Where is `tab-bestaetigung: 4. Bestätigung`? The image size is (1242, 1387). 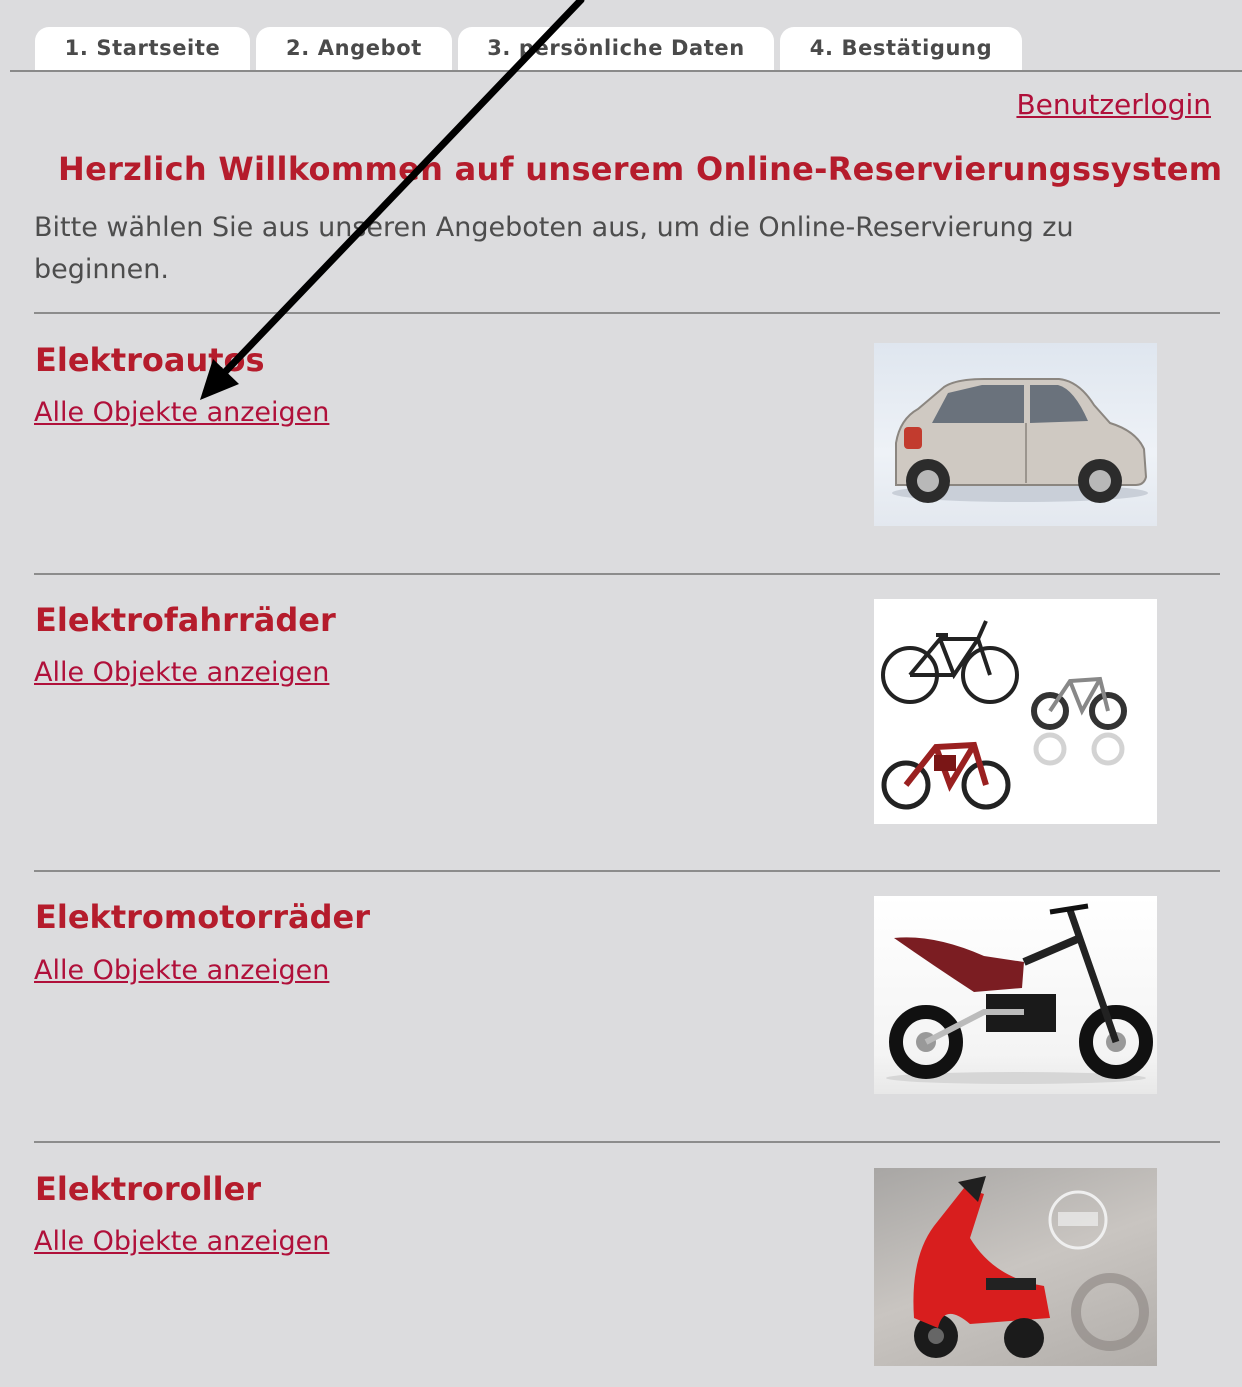
tab-bestaetigung: 4. Bestätigung is located at coordinates (901, 48).